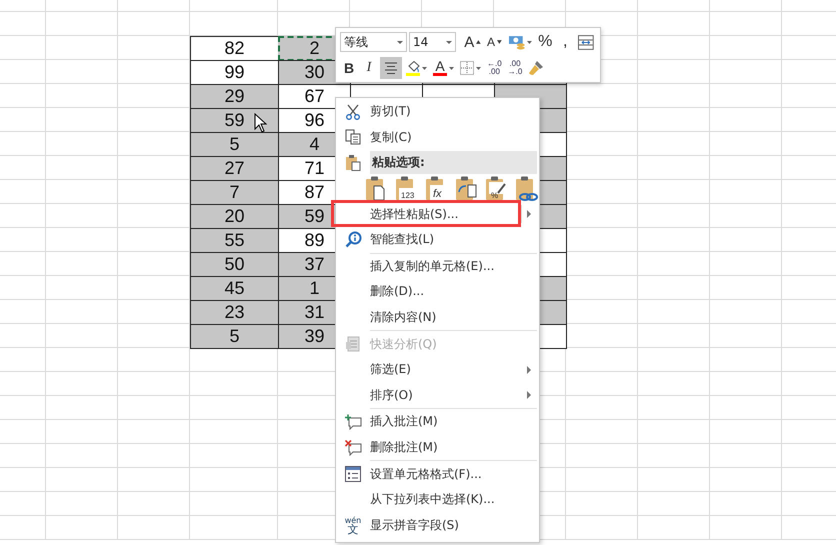  What do you see at coordinates (353, 344) in the screenshot?
I see `document-icon` at bounding box center [353, 344].